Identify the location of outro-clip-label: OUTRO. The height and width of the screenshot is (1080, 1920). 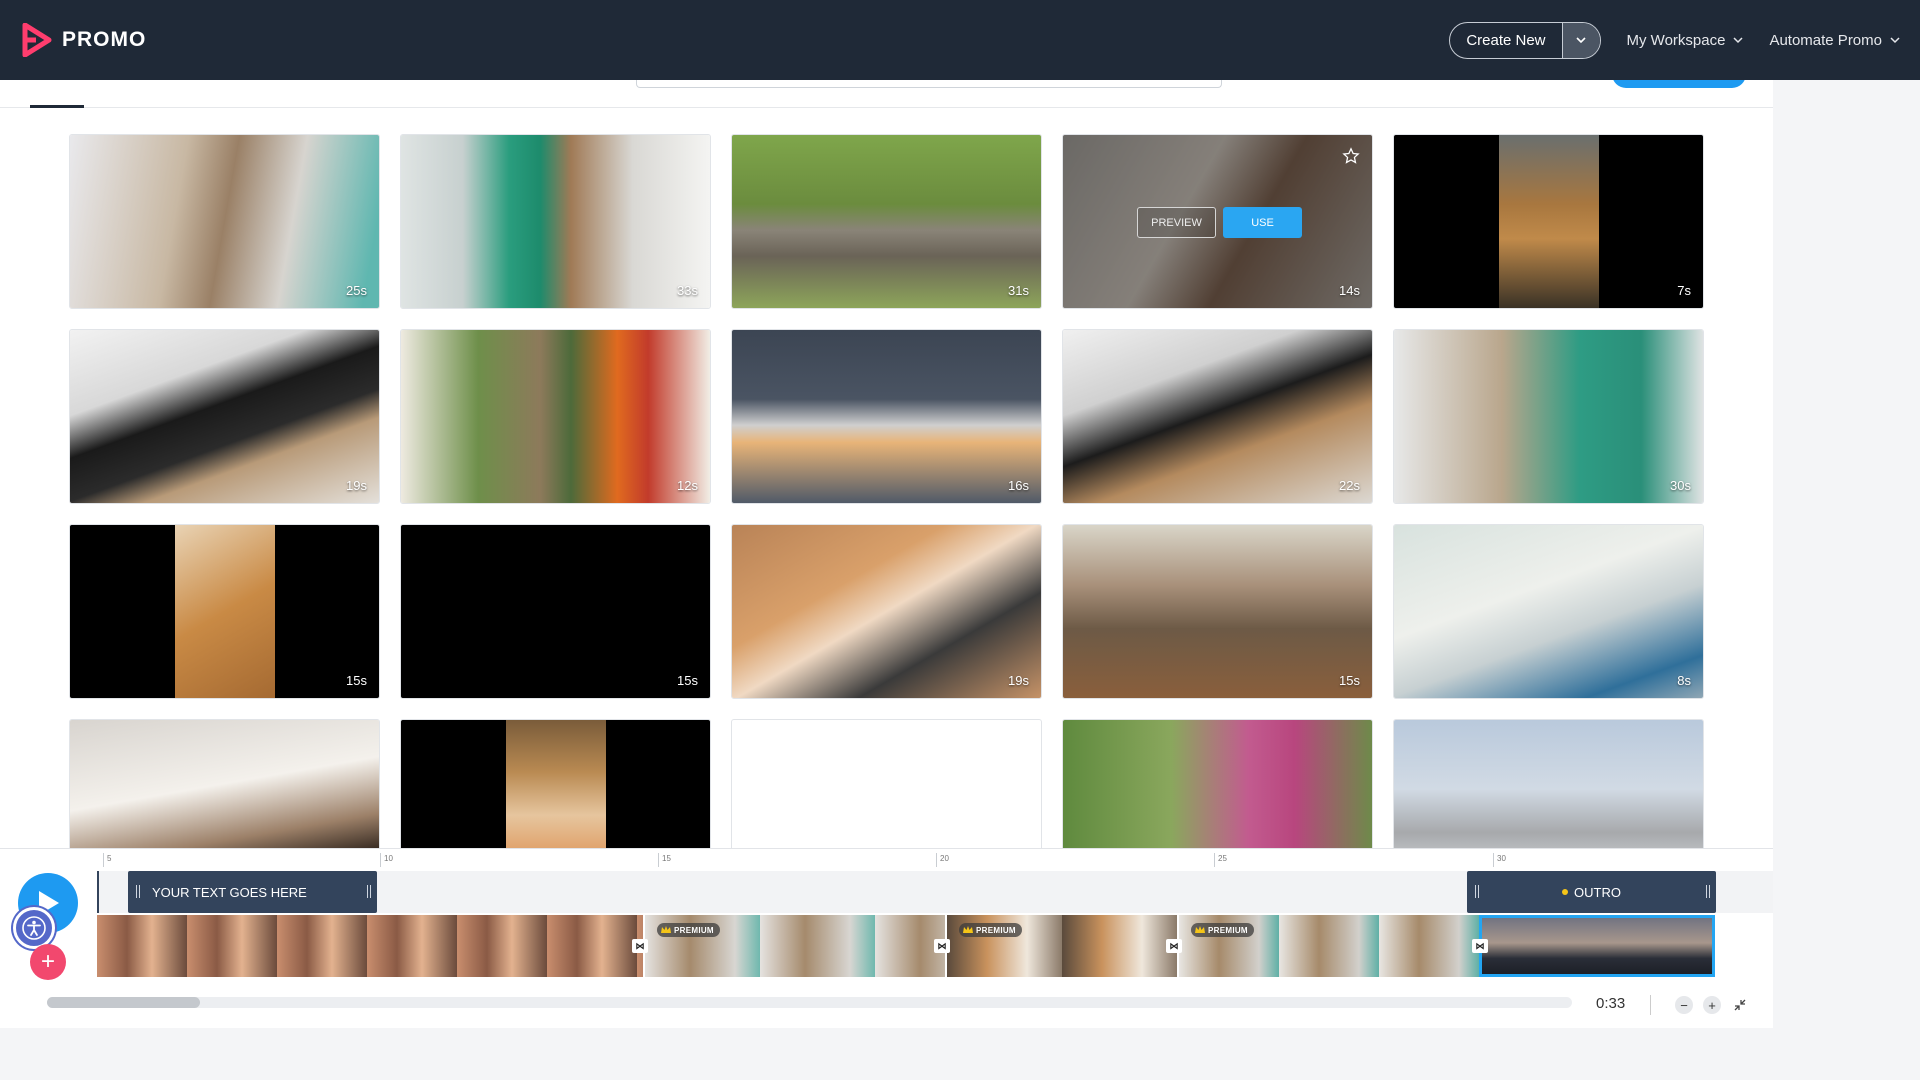
(1597, 892).